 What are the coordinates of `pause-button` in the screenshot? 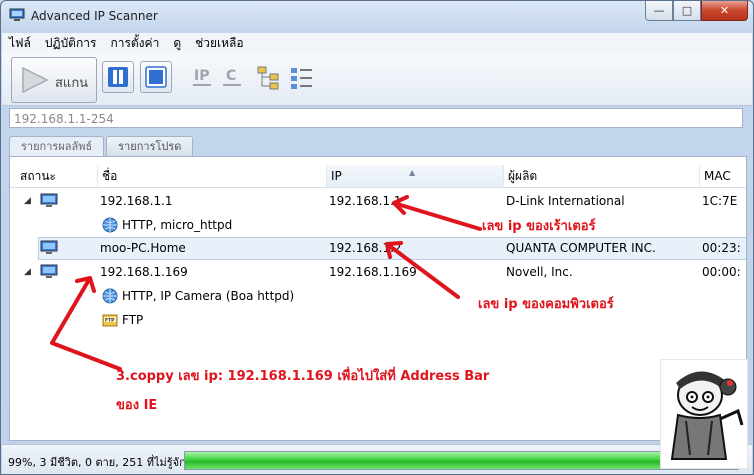 It's located at (118, 77).